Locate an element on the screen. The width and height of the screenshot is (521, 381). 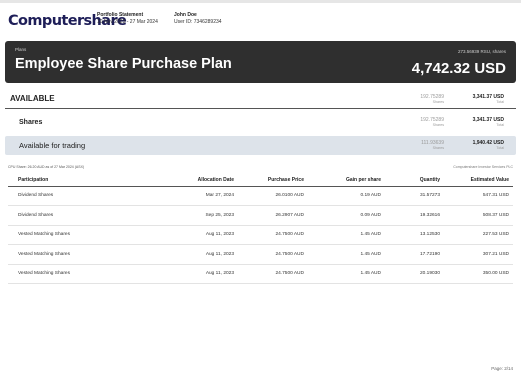
estimated-value-cell: 227.53 USD is located at coordinates (478, 235).